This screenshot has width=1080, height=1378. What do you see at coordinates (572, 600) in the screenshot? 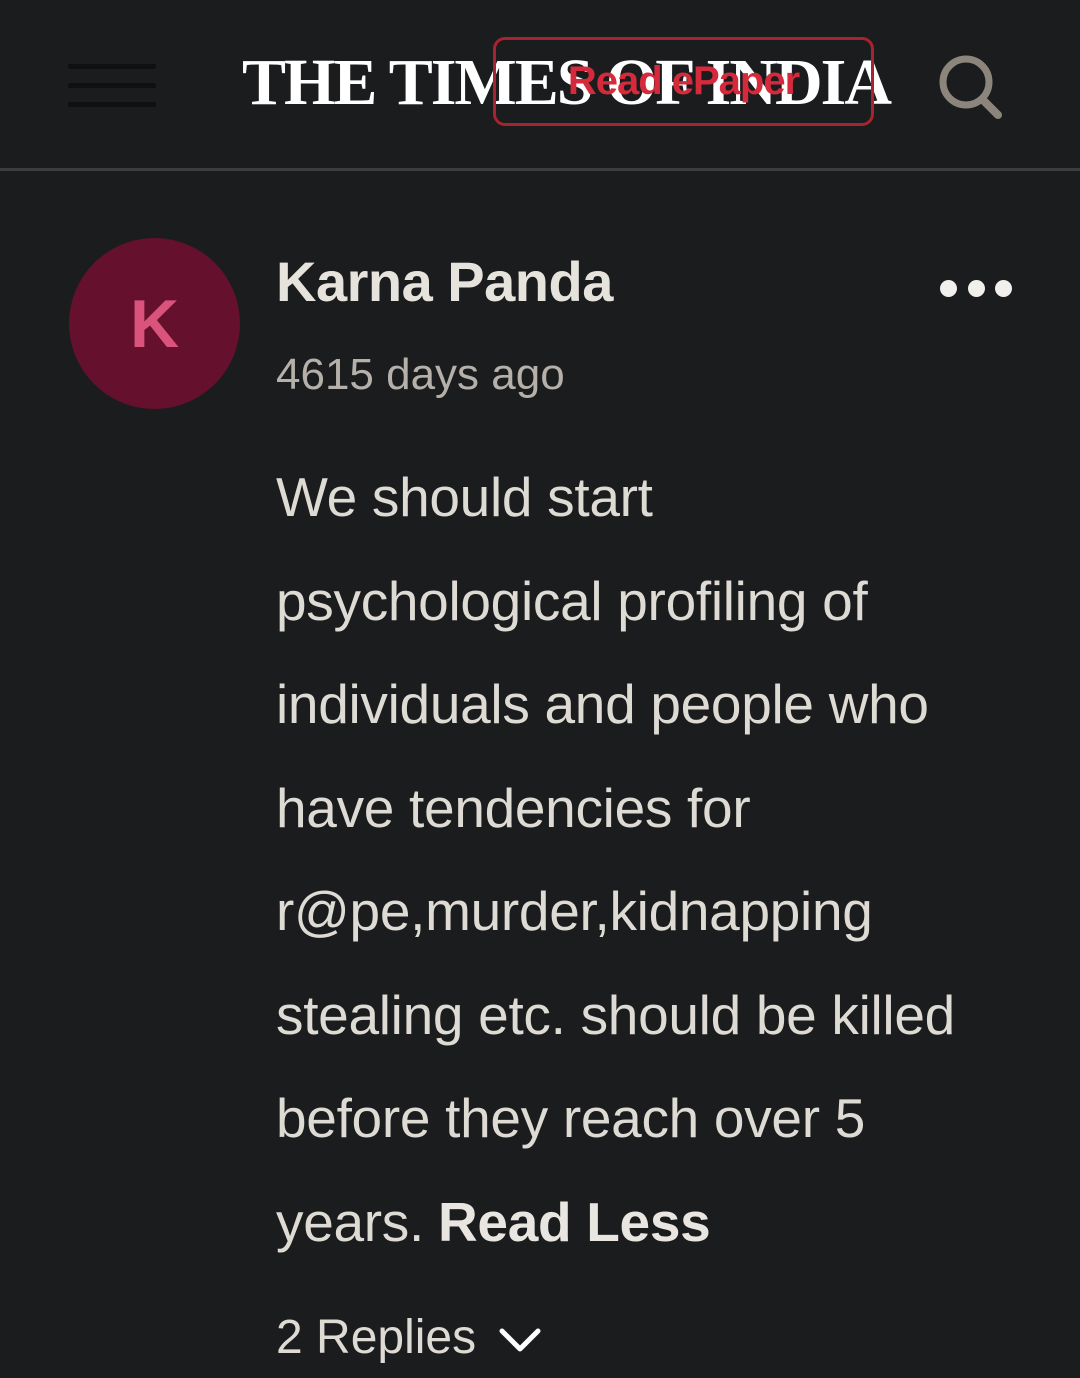
I see `comment-line: psychological profiling of` at bounding box center [572, 600].